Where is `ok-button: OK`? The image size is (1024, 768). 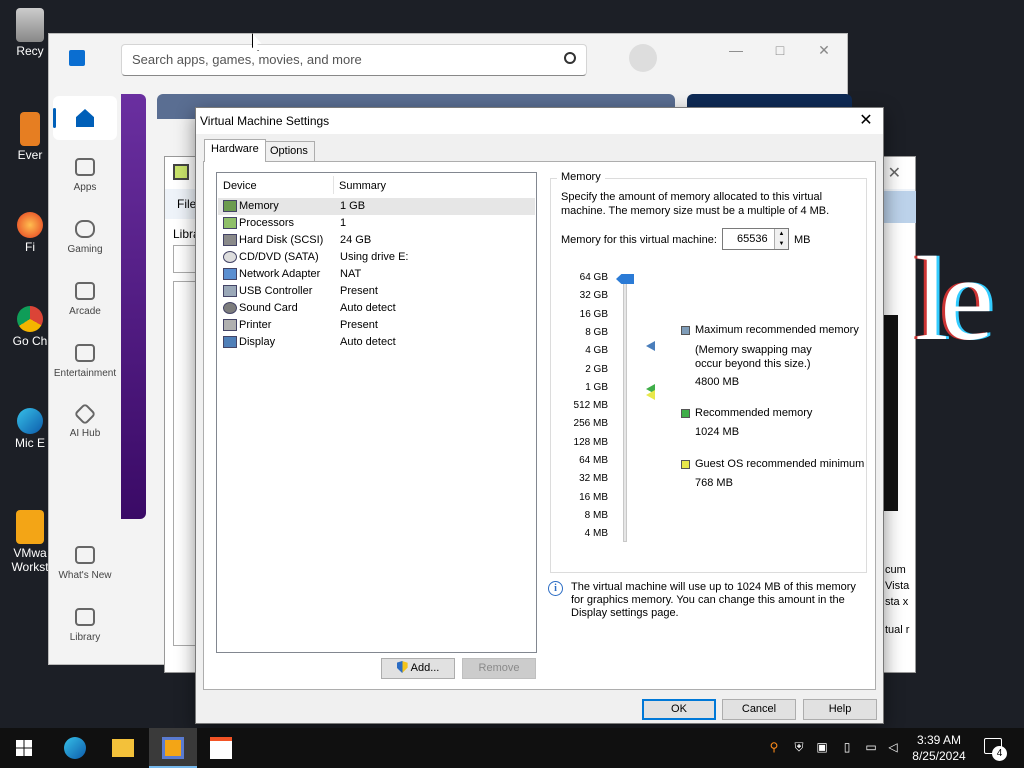 ok-button: OK is located at coordinates (679, 709).